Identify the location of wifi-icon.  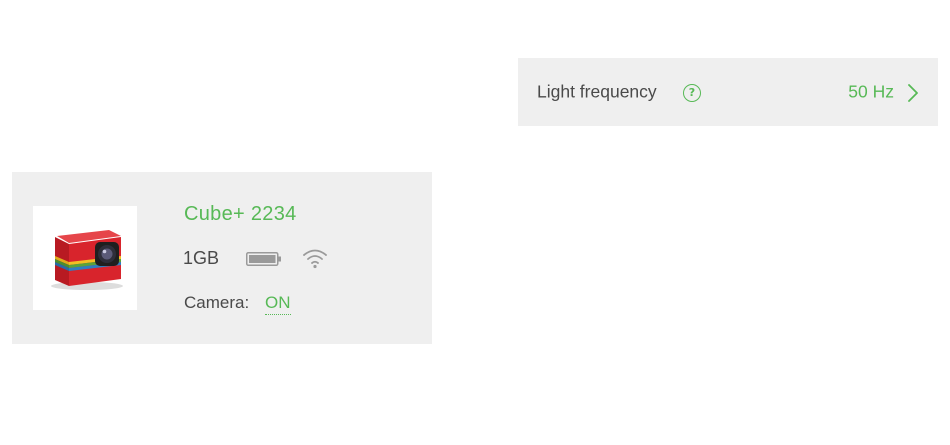
(315, 259).